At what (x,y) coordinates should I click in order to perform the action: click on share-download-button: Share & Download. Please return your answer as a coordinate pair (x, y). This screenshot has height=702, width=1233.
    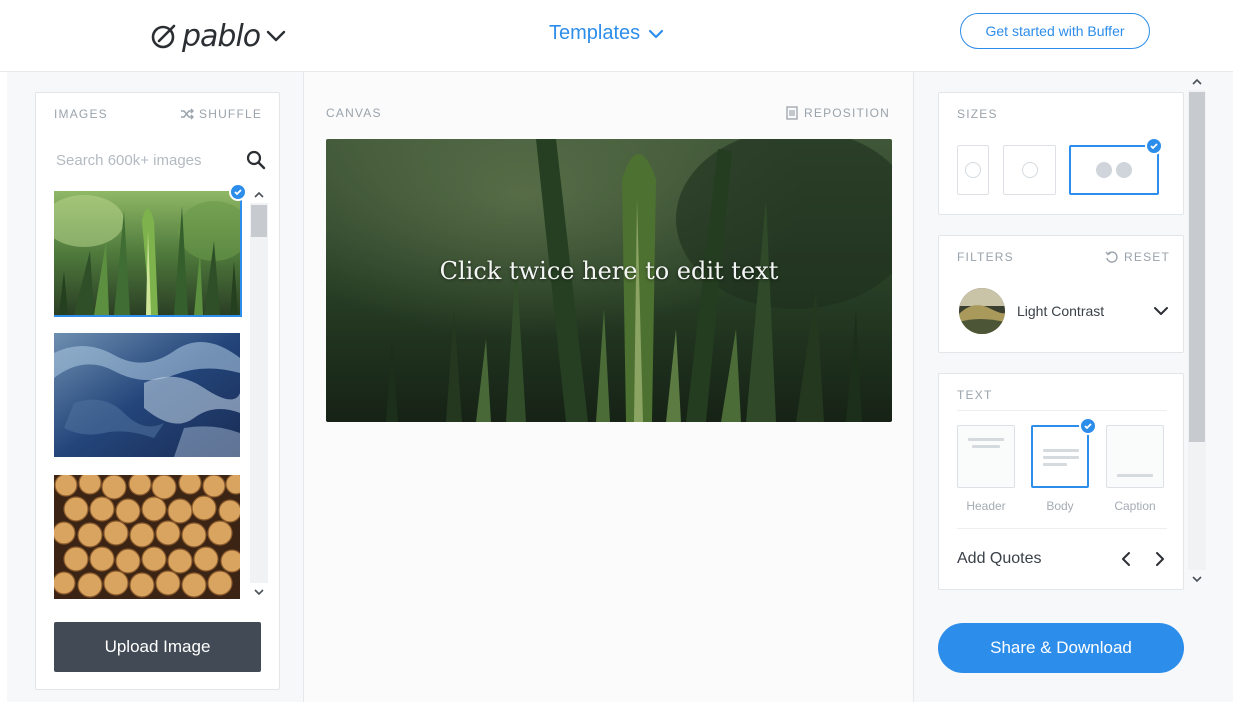
    Looking at the image, I should click on (1061, 648).